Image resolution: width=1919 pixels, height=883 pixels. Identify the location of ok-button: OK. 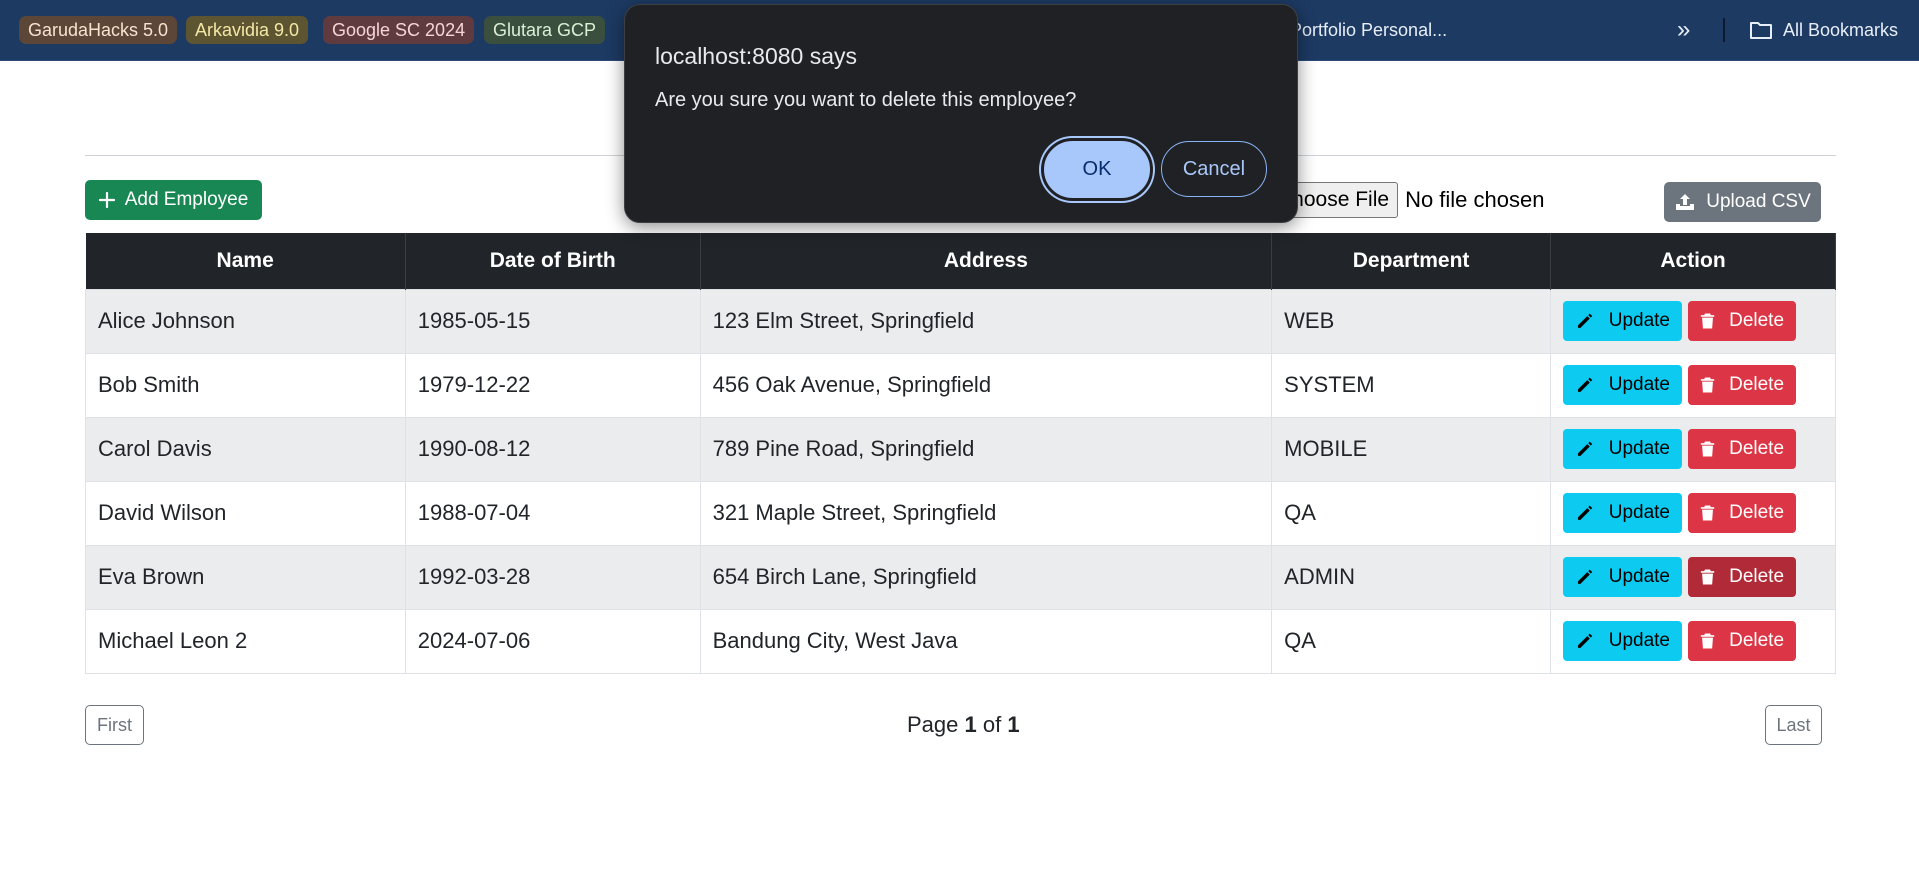
(1097, 169).